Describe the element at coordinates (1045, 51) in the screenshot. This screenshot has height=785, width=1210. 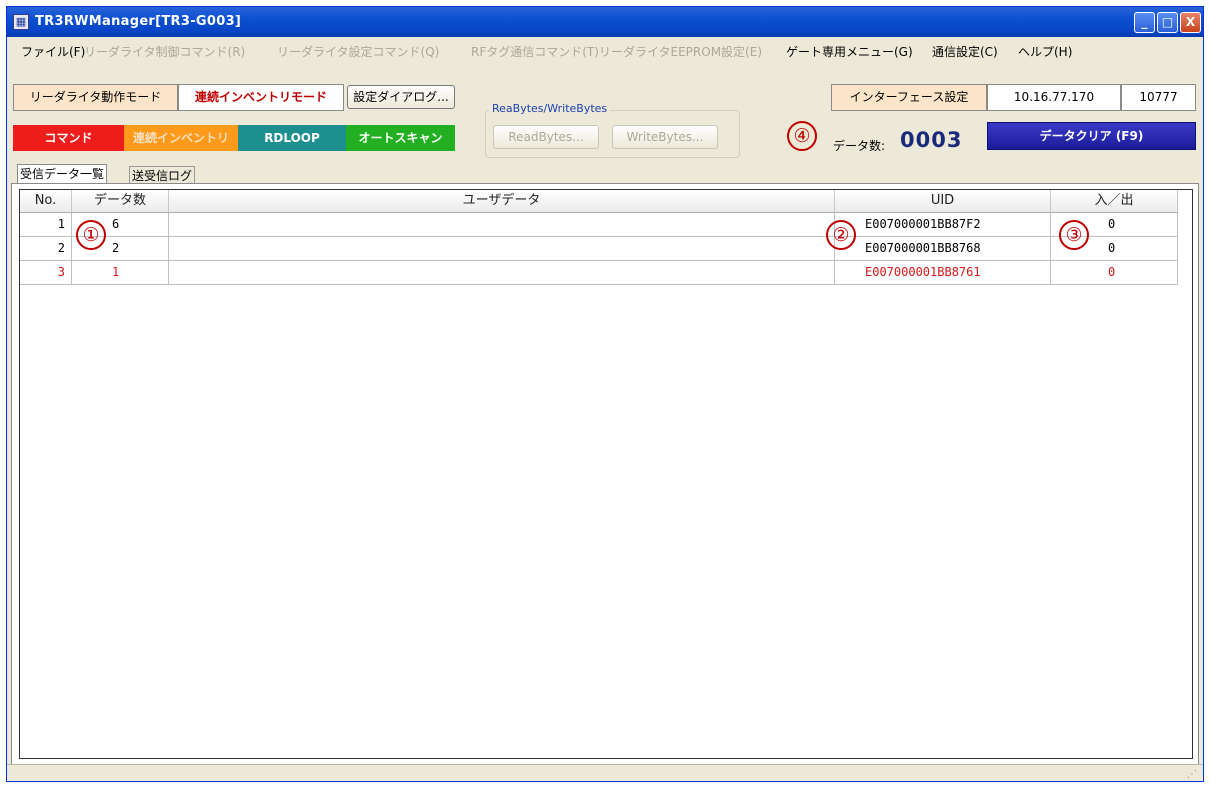
I see `menu-help: ヘルプ(H)` at that location.